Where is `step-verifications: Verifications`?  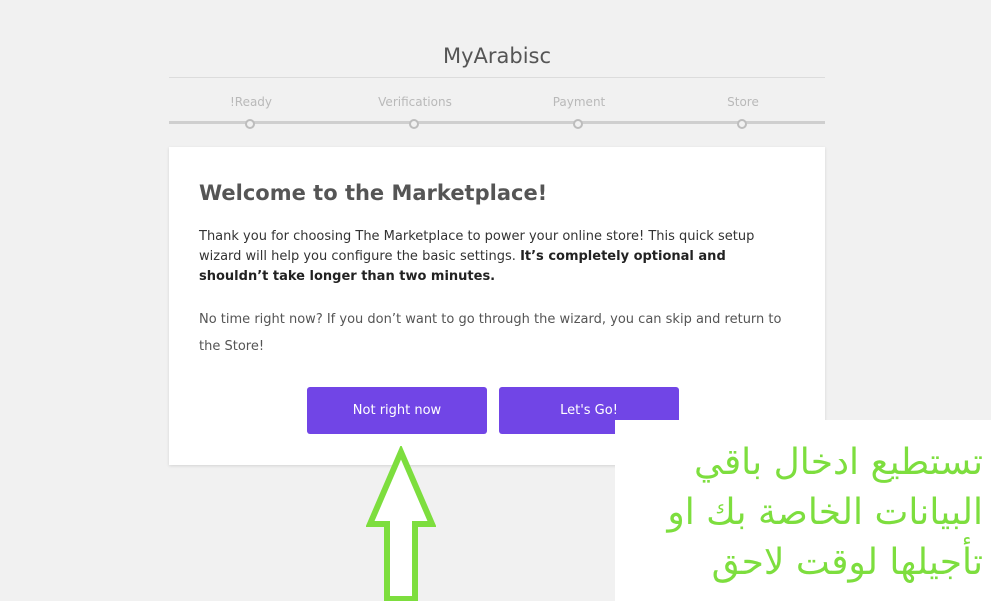 step-verifications: Verifications is located at coordinates (415, 112).